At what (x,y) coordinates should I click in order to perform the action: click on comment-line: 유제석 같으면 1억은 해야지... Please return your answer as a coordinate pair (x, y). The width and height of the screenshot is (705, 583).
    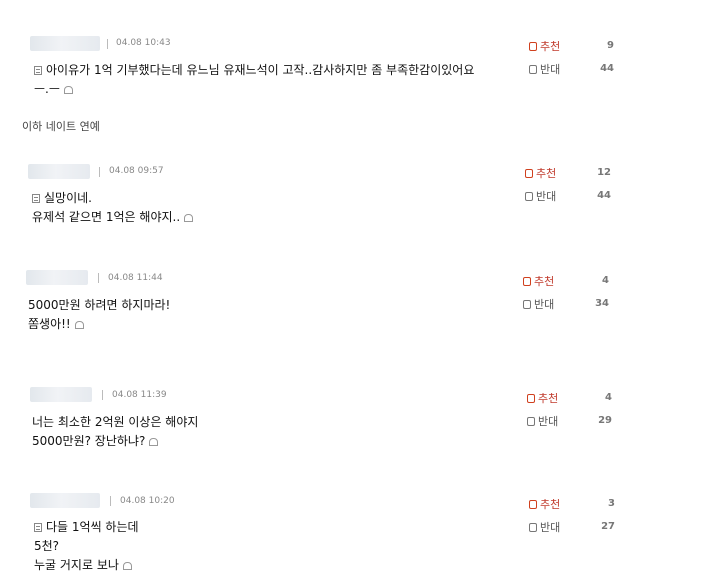
    Looking at the image, I should click on (113, 217).